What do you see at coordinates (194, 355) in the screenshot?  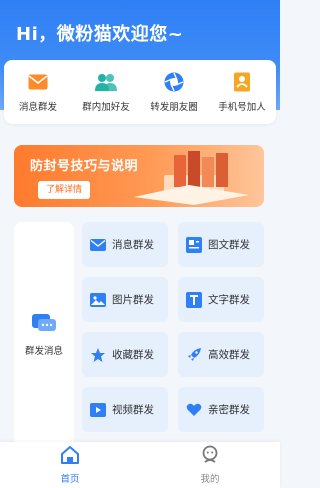 I see `rocket-icon` at bounding box center [194, 355].